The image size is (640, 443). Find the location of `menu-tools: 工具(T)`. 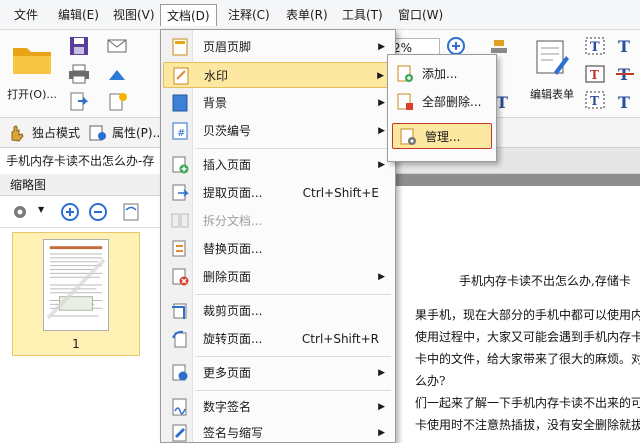

menu-tools: 工具(T) is located at coordinates (362, 15).